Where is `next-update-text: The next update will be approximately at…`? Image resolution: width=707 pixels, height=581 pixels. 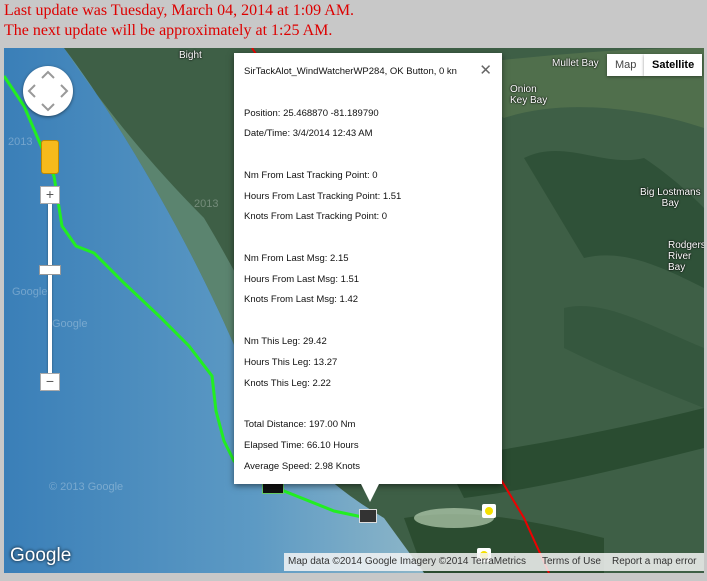
next-update-text: The next update will be approximately at… is located at coordinates (168, 30).